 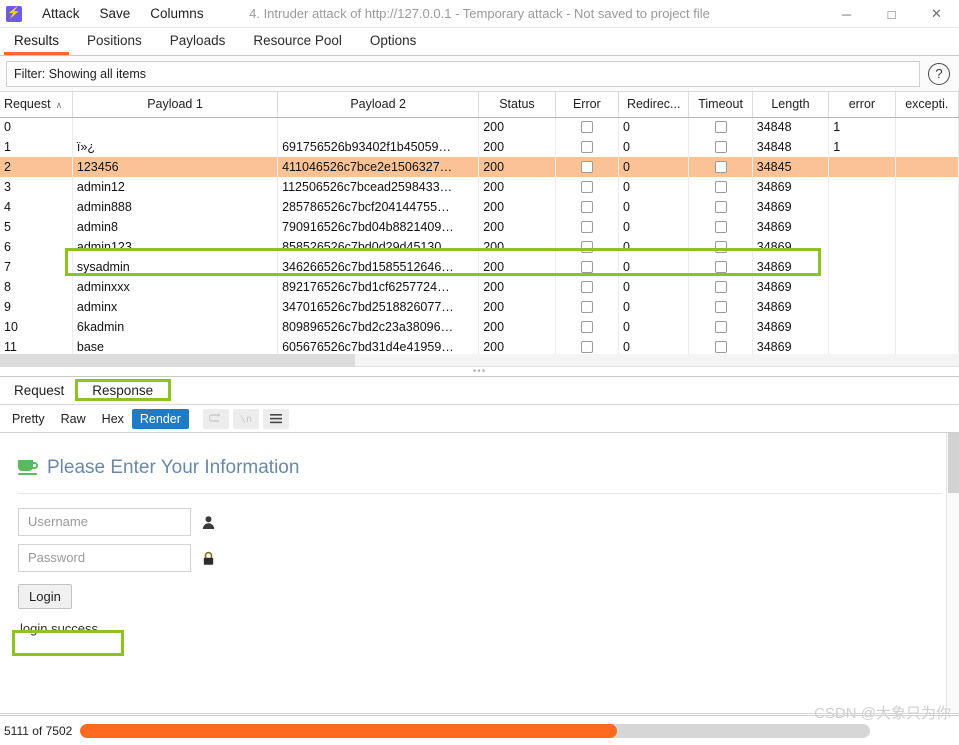 I want to click on column-header-exception: excepti., so click(x=927, y=105).